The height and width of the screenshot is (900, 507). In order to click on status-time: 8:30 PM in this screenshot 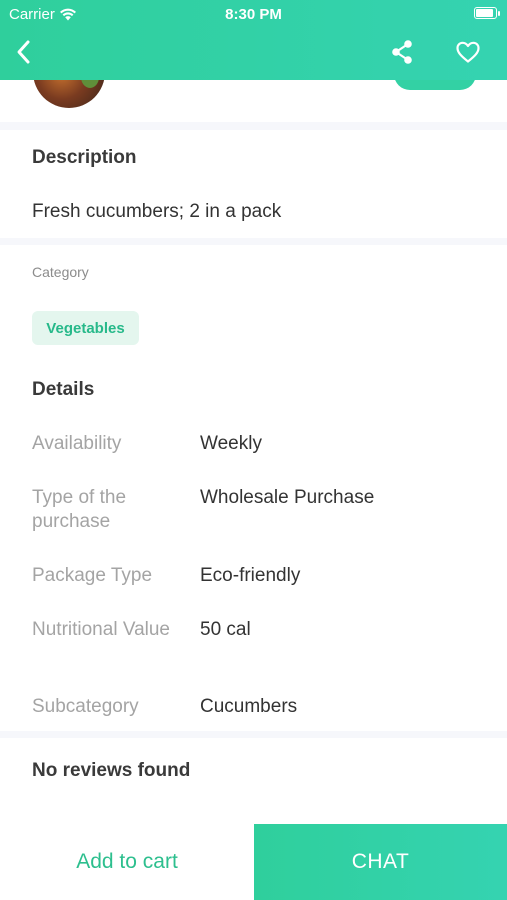, I will do `click(253, 14)`.